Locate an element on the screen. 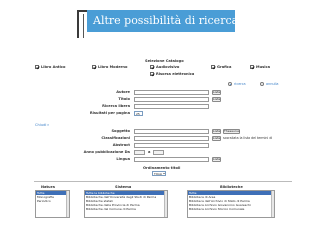  checkbox-label: Audiovisivo is located at coordinates (168, 67).